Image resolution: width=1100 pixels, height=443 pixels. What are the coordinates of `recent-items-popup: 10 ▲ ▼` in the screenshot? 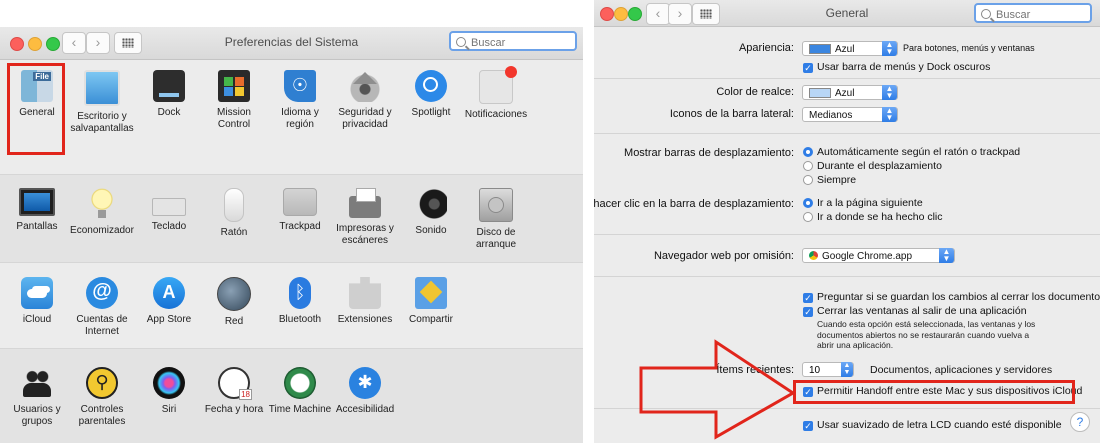 It's located at (828, 369).